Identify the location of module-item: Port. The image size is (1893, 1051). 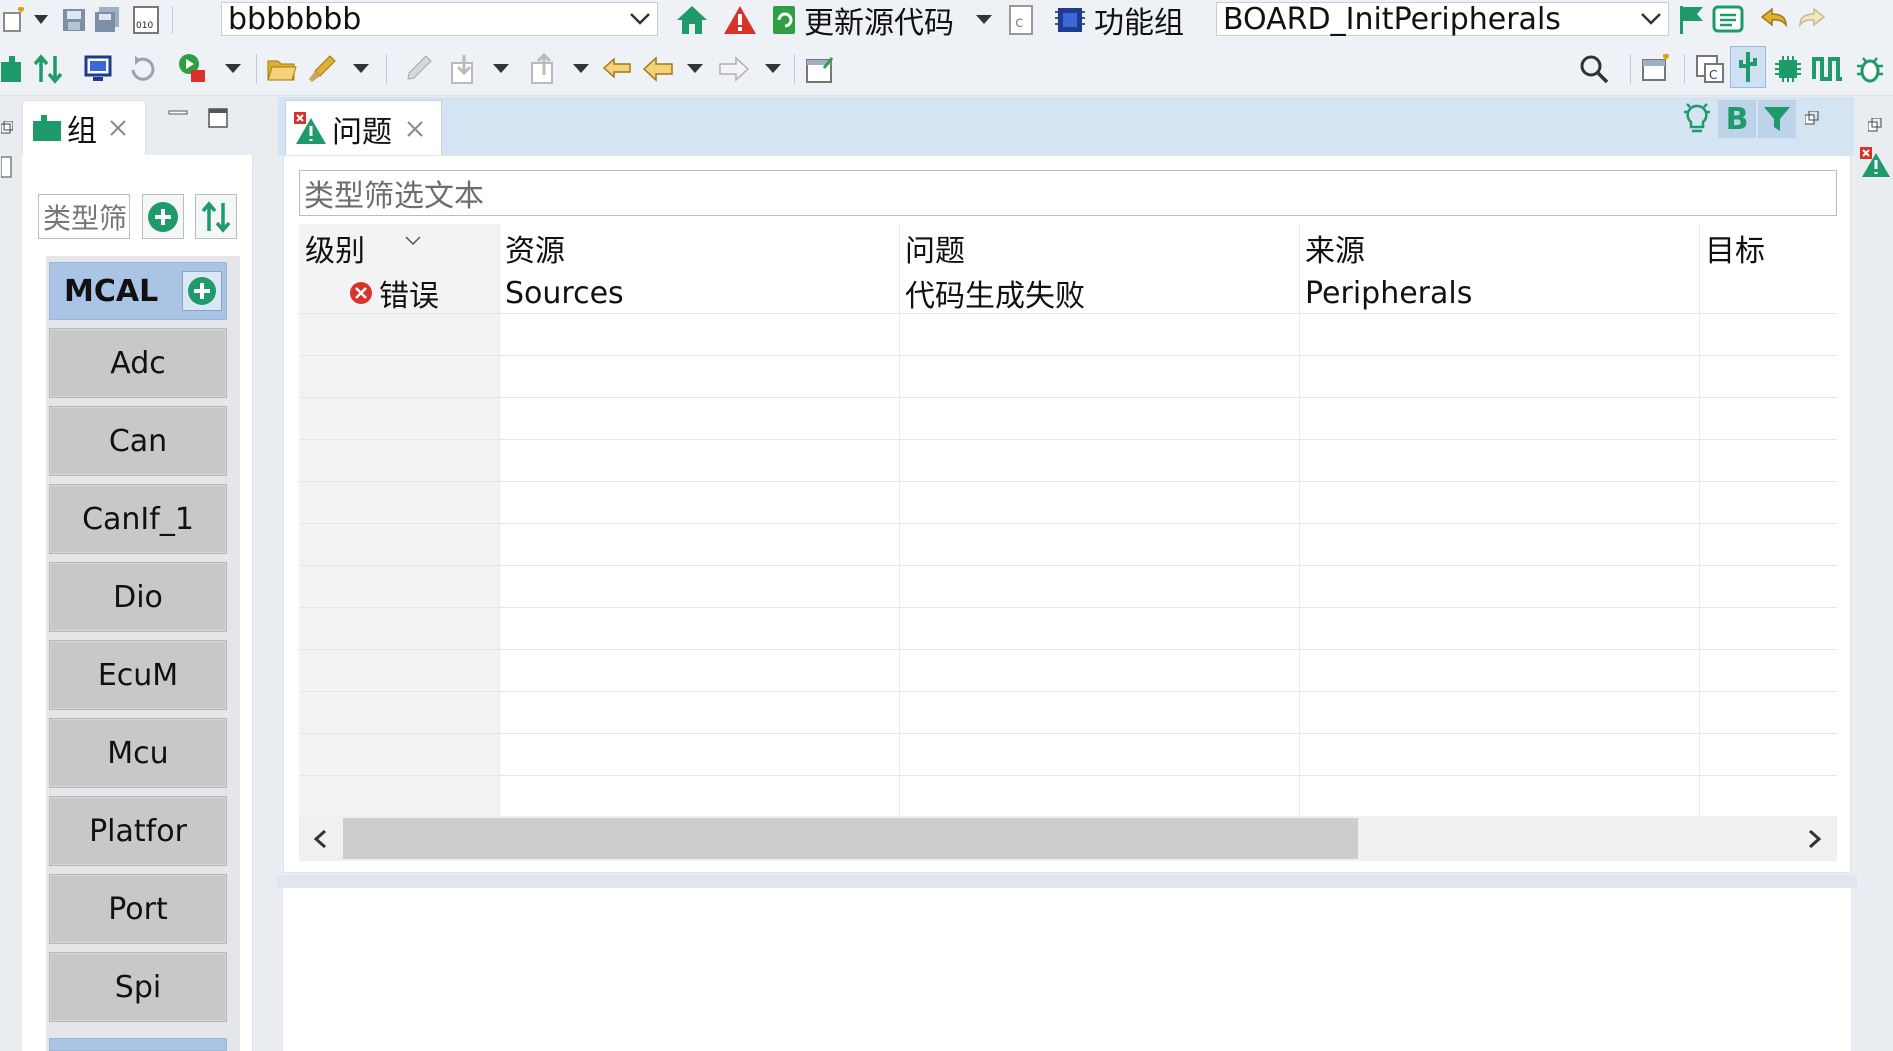
(138, 909).